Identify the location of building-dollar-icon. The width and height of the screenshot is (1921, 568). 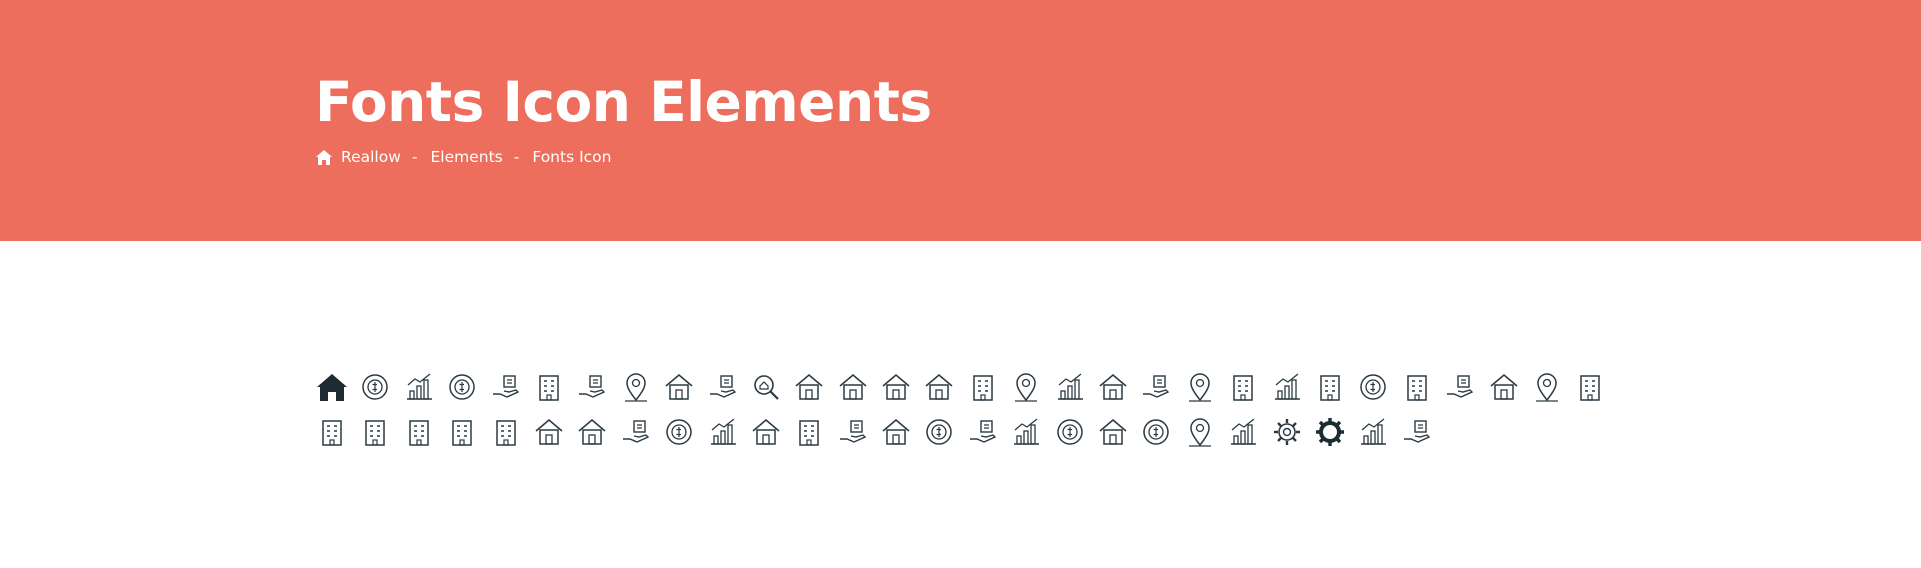
(809, 432).